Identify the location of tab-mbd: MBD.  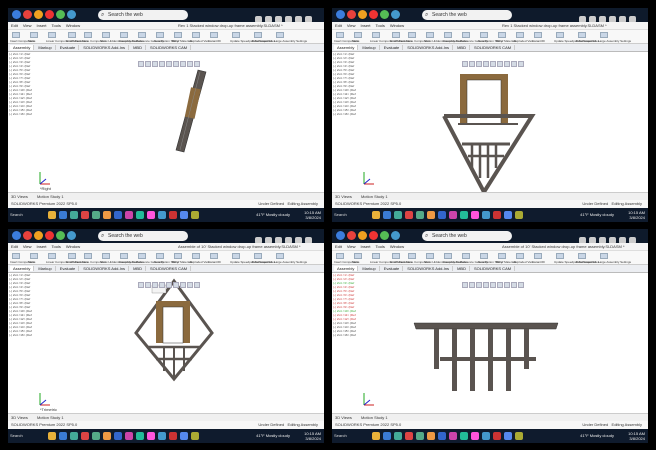
(462, 47).